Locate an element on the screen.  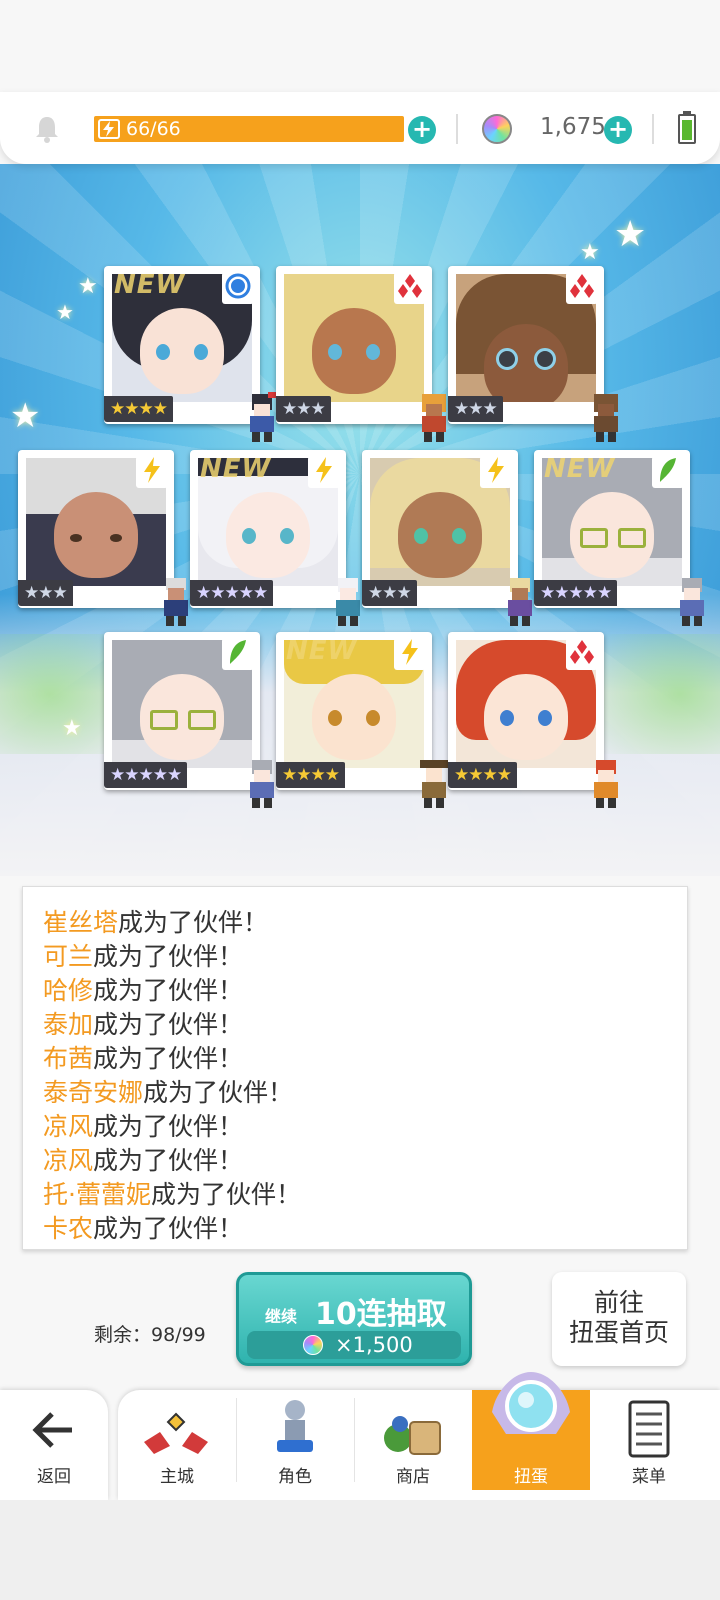
continue-10-pull-button: 继续 10连抽取 ×1,500 is located at coordinates (354, 1319).